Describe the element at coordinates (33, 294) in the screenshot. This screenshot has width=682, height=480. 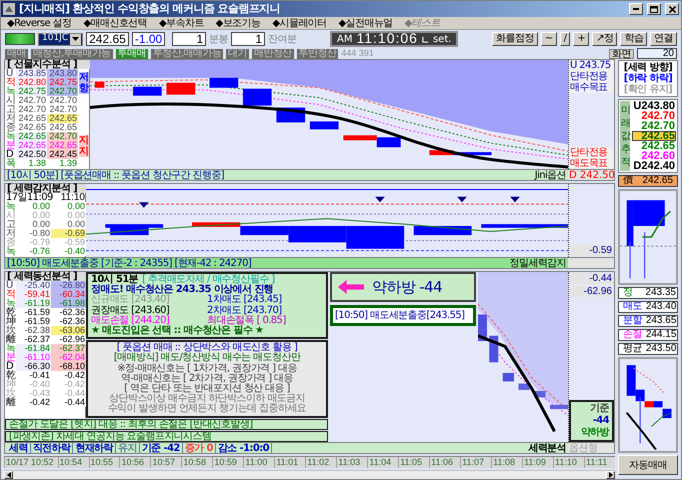
I see `value-cell: -59.41` at that location.